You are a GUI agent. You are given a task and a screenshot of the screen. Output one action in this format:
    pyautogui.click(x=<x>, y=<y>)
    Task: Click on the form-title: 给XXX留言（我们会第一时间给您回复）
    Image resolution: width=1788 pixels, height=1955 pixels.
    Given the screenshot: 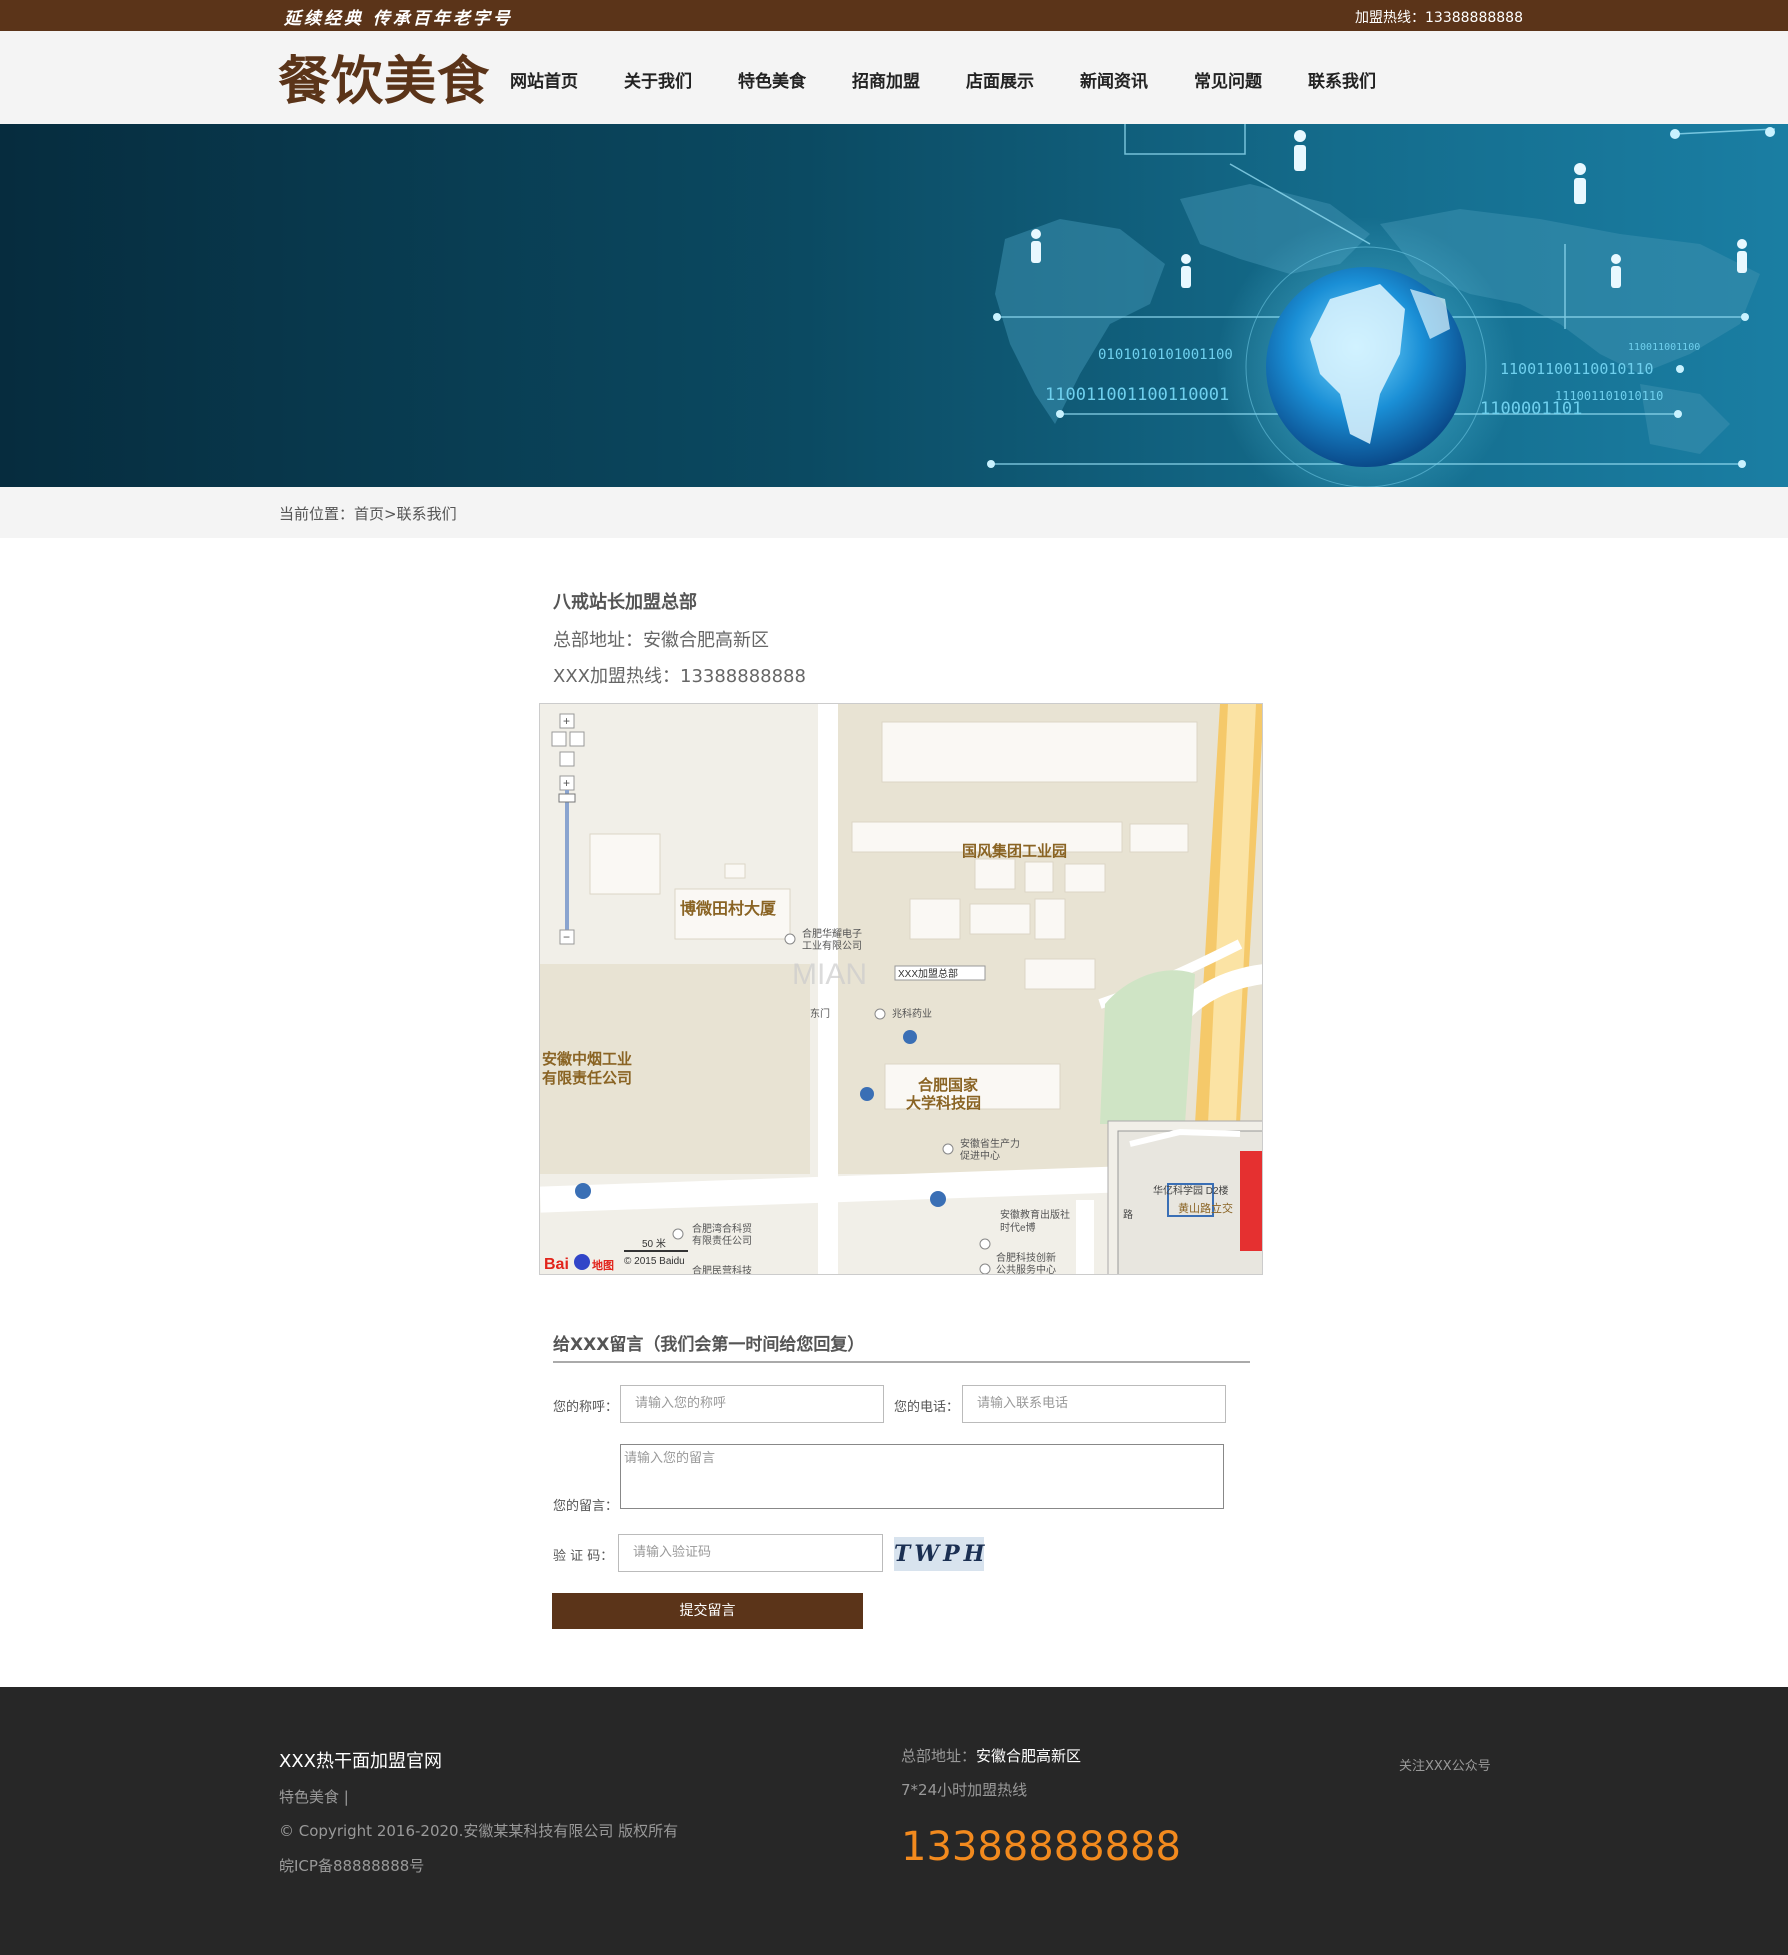 What is the action you would take?
    pyautogui.click(x=709, y=1345)
    